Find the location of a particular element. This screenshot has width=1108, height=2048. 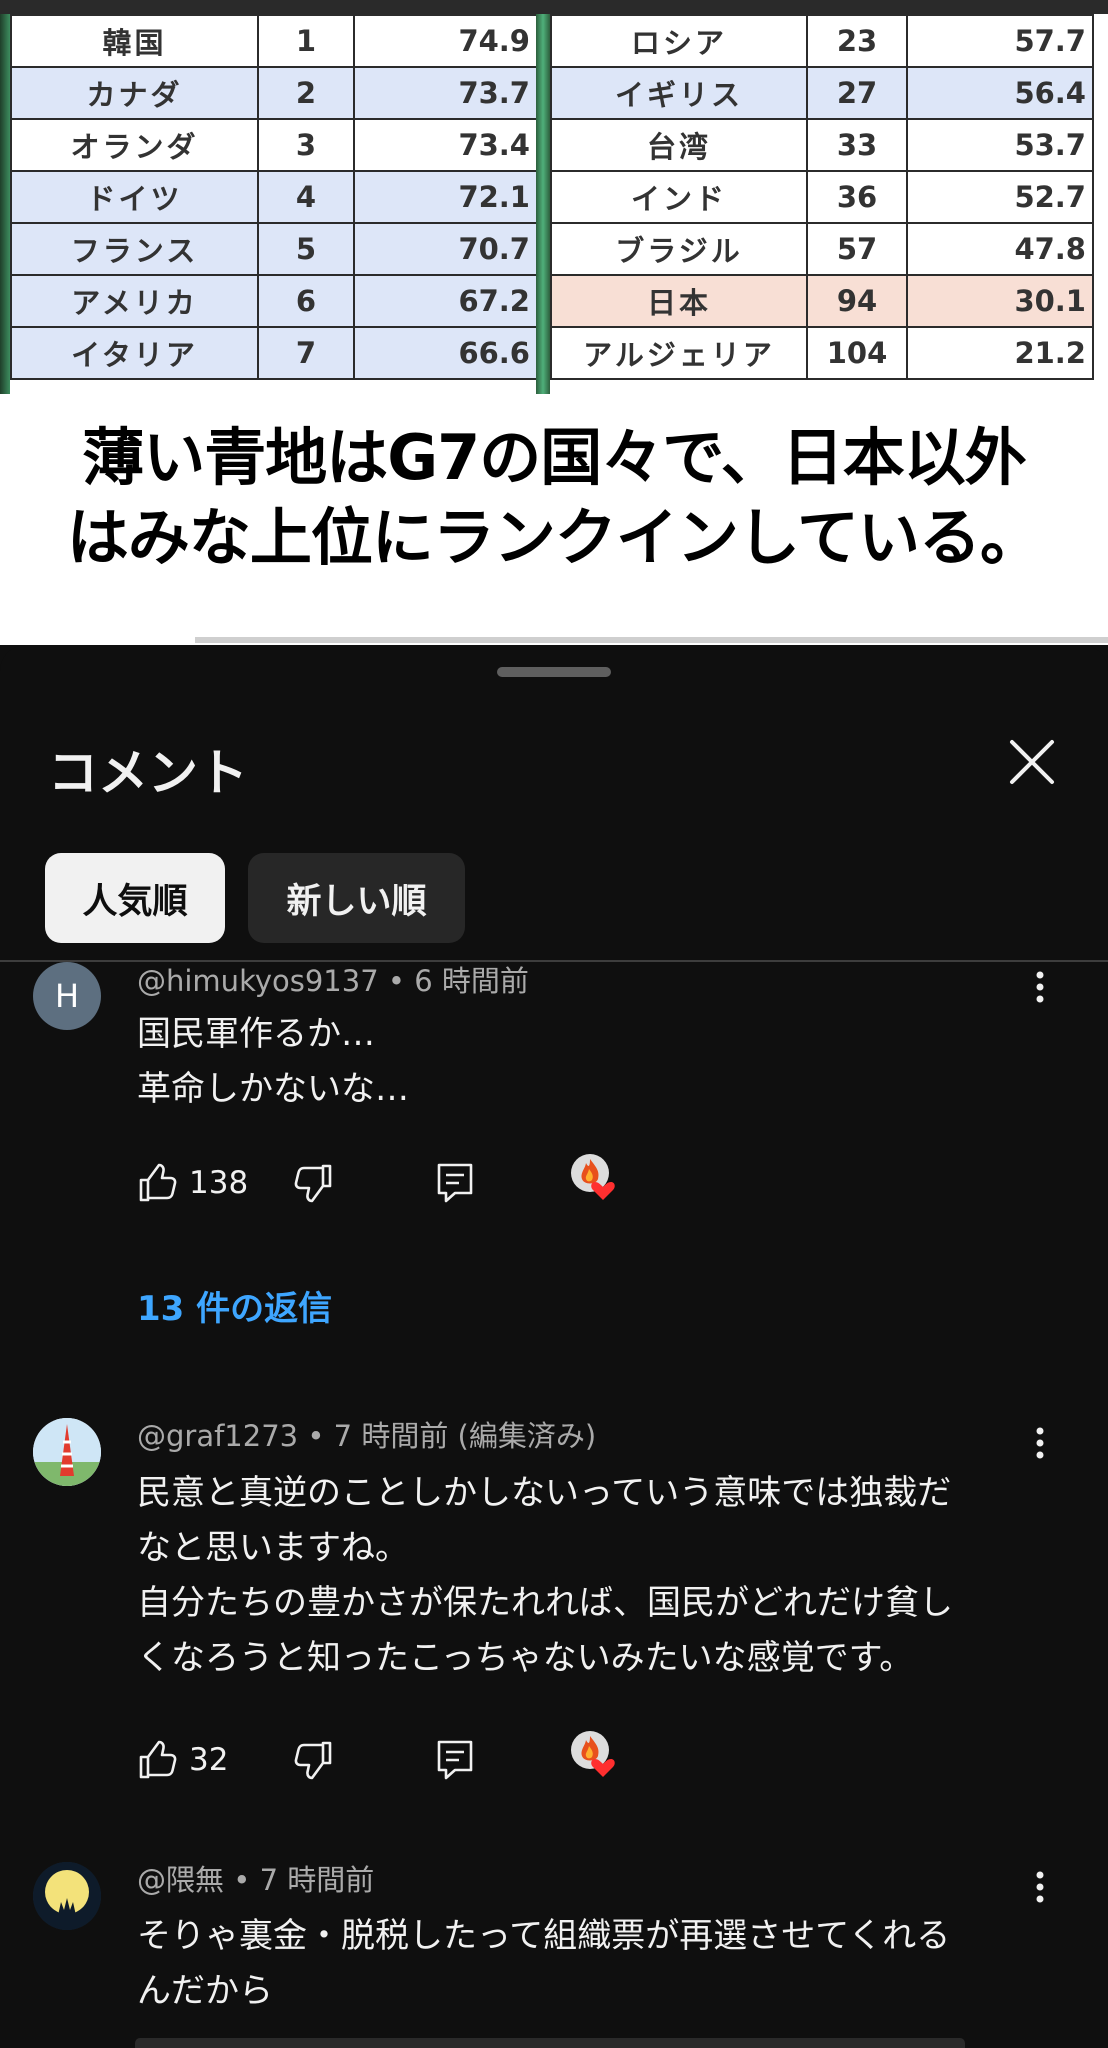

score-cell: 70.7 is located at coordinates (445, 249).